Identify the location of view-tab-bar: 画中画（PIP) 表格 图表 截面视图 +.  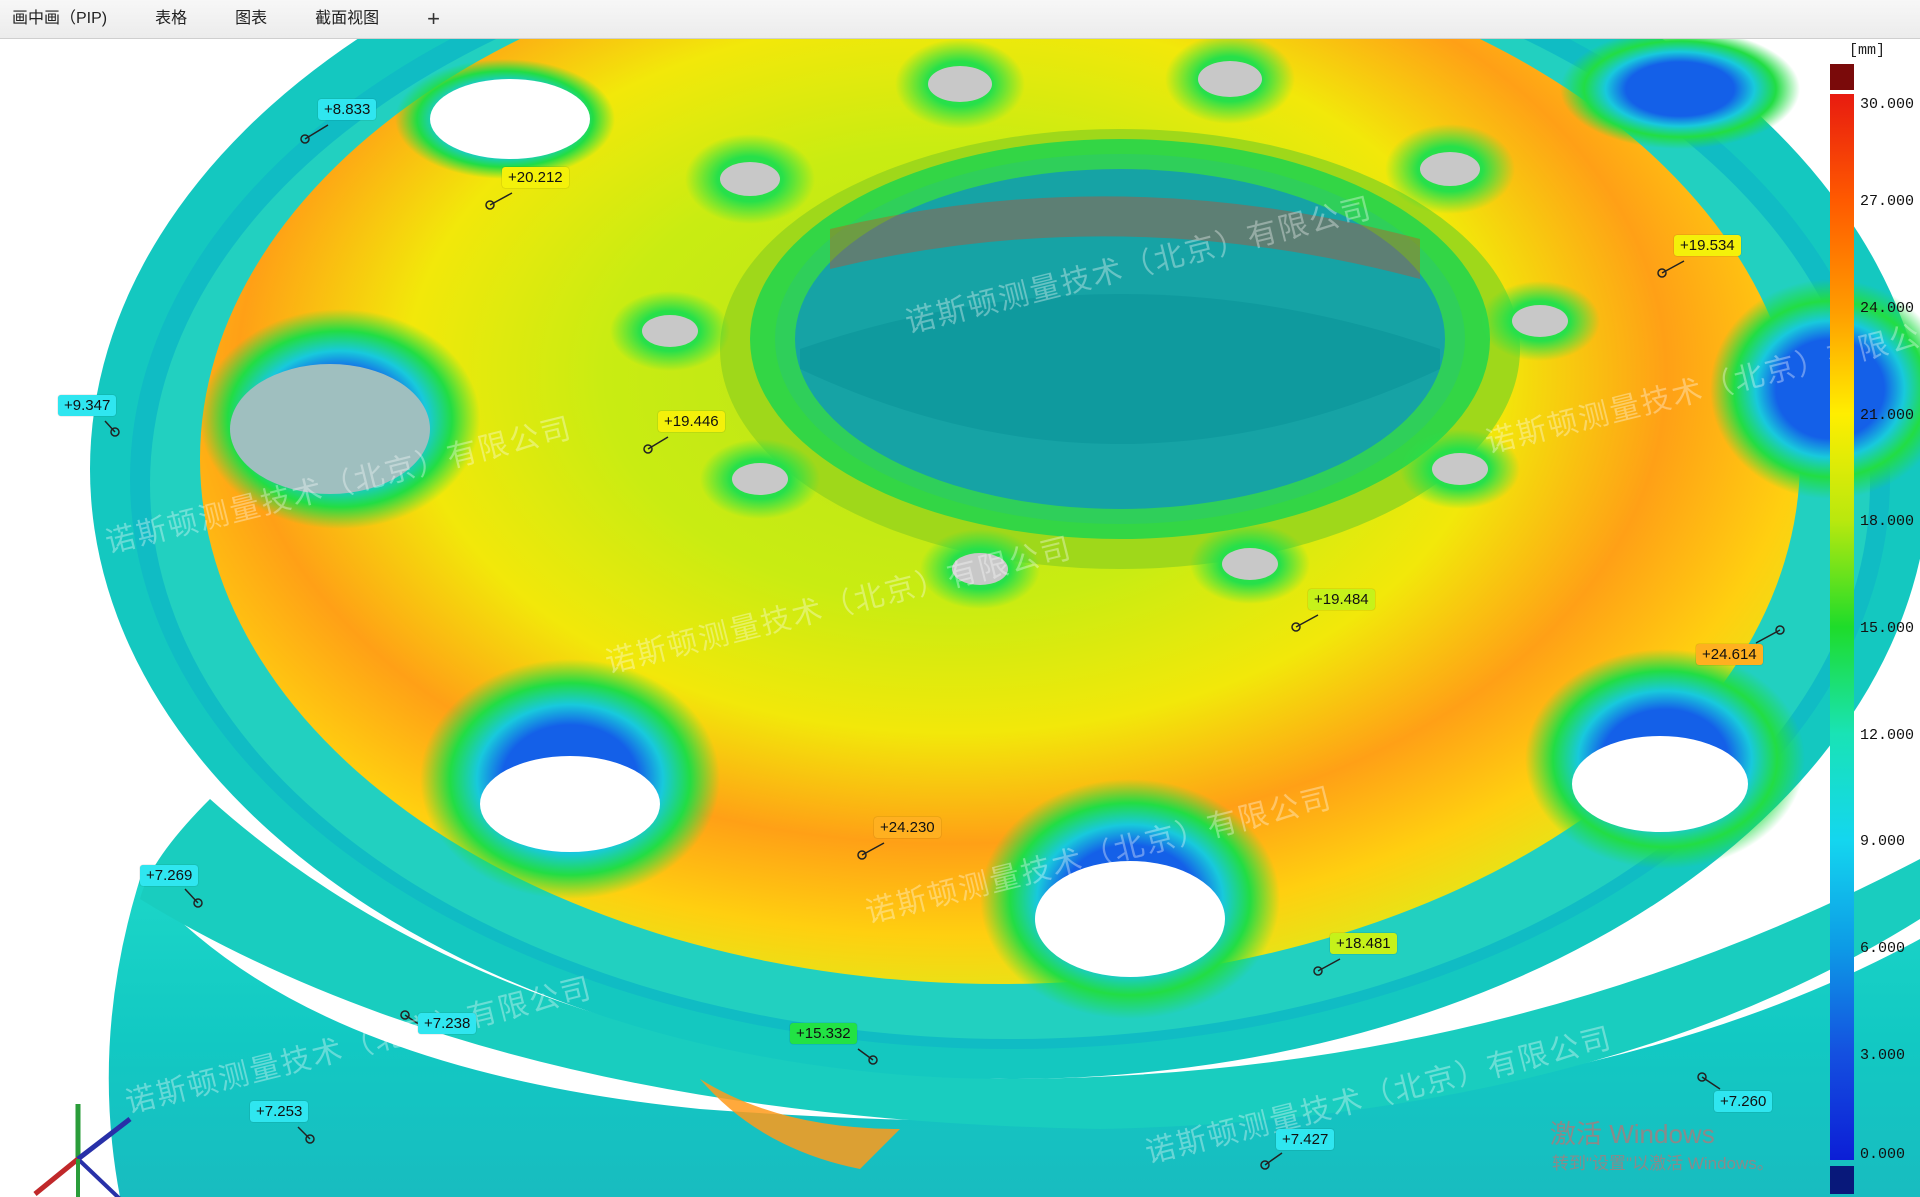
(960, 19).